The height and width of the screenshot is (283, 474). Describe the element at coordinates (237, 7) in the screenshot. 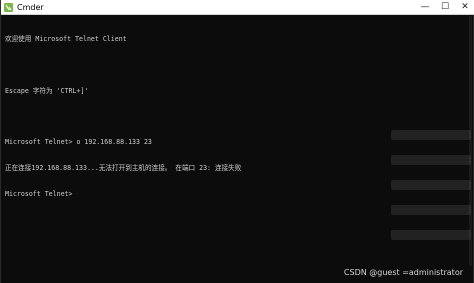

I see `title-bar: Cmder — ☐ ✕` at that location.